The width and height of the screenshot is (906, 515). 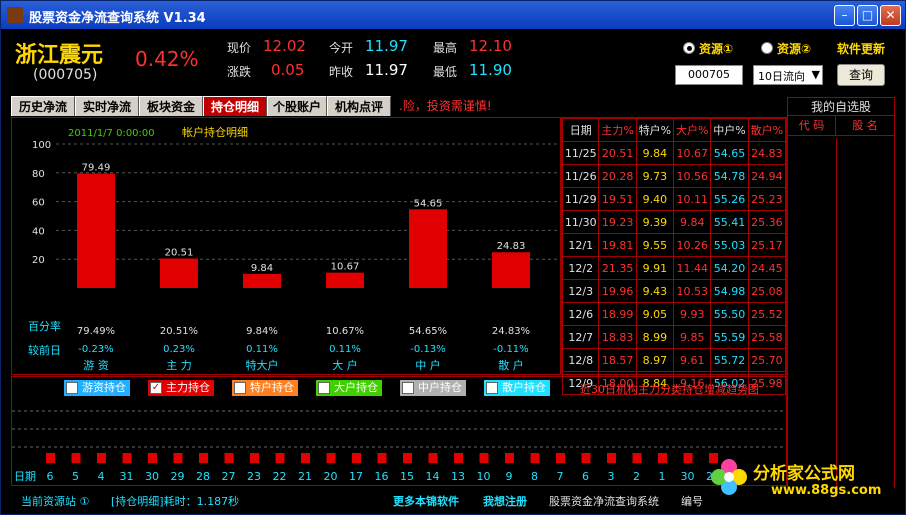 What do you see at coordinates (453, 15) in the screenshot?
I see `title-bar: 股票资金净流查询系统 V1.34 – □ ✕` at bounding box center [453, 15].